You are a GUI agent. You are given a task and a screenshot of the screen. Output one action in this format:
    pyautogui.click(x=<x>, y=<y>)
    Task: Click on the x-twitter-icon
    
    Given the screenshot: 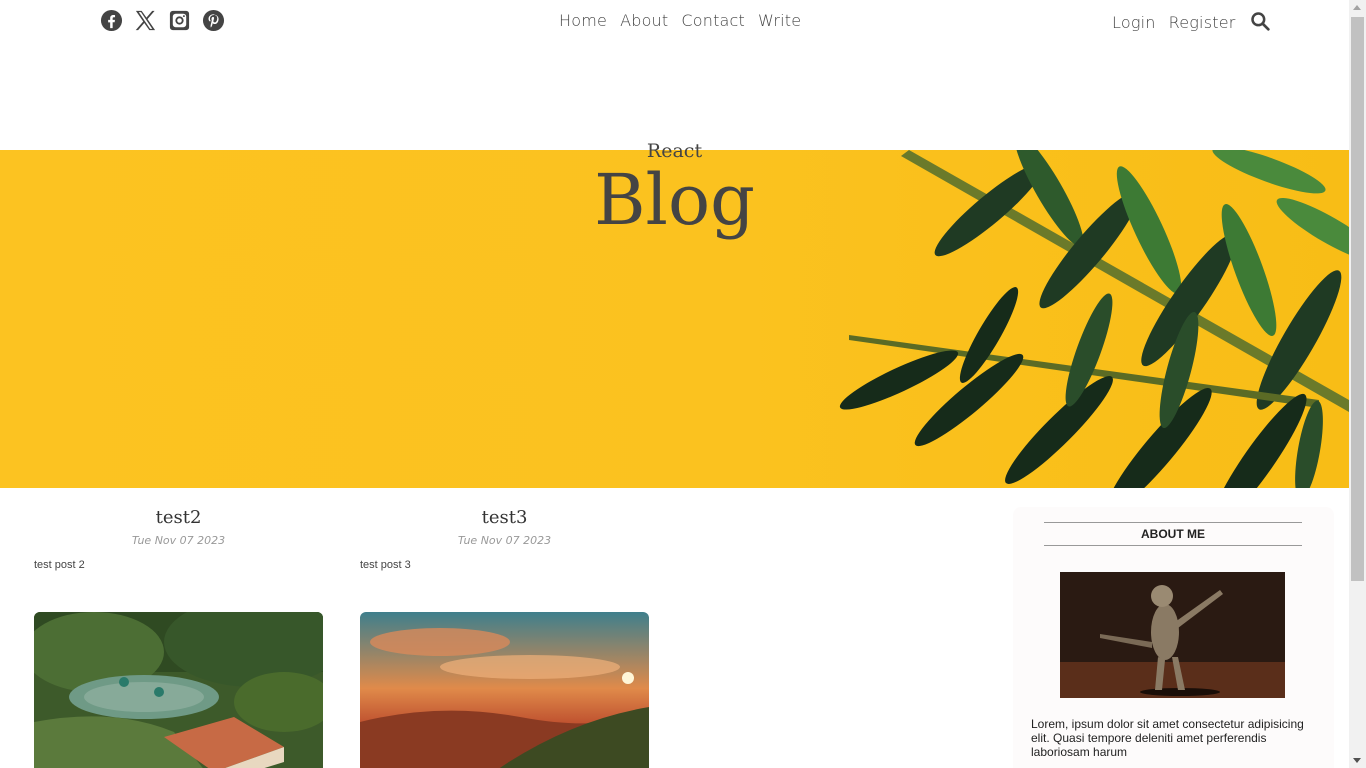 What is the action you would take?
    pyautogui.click(x=145, y=20)
    